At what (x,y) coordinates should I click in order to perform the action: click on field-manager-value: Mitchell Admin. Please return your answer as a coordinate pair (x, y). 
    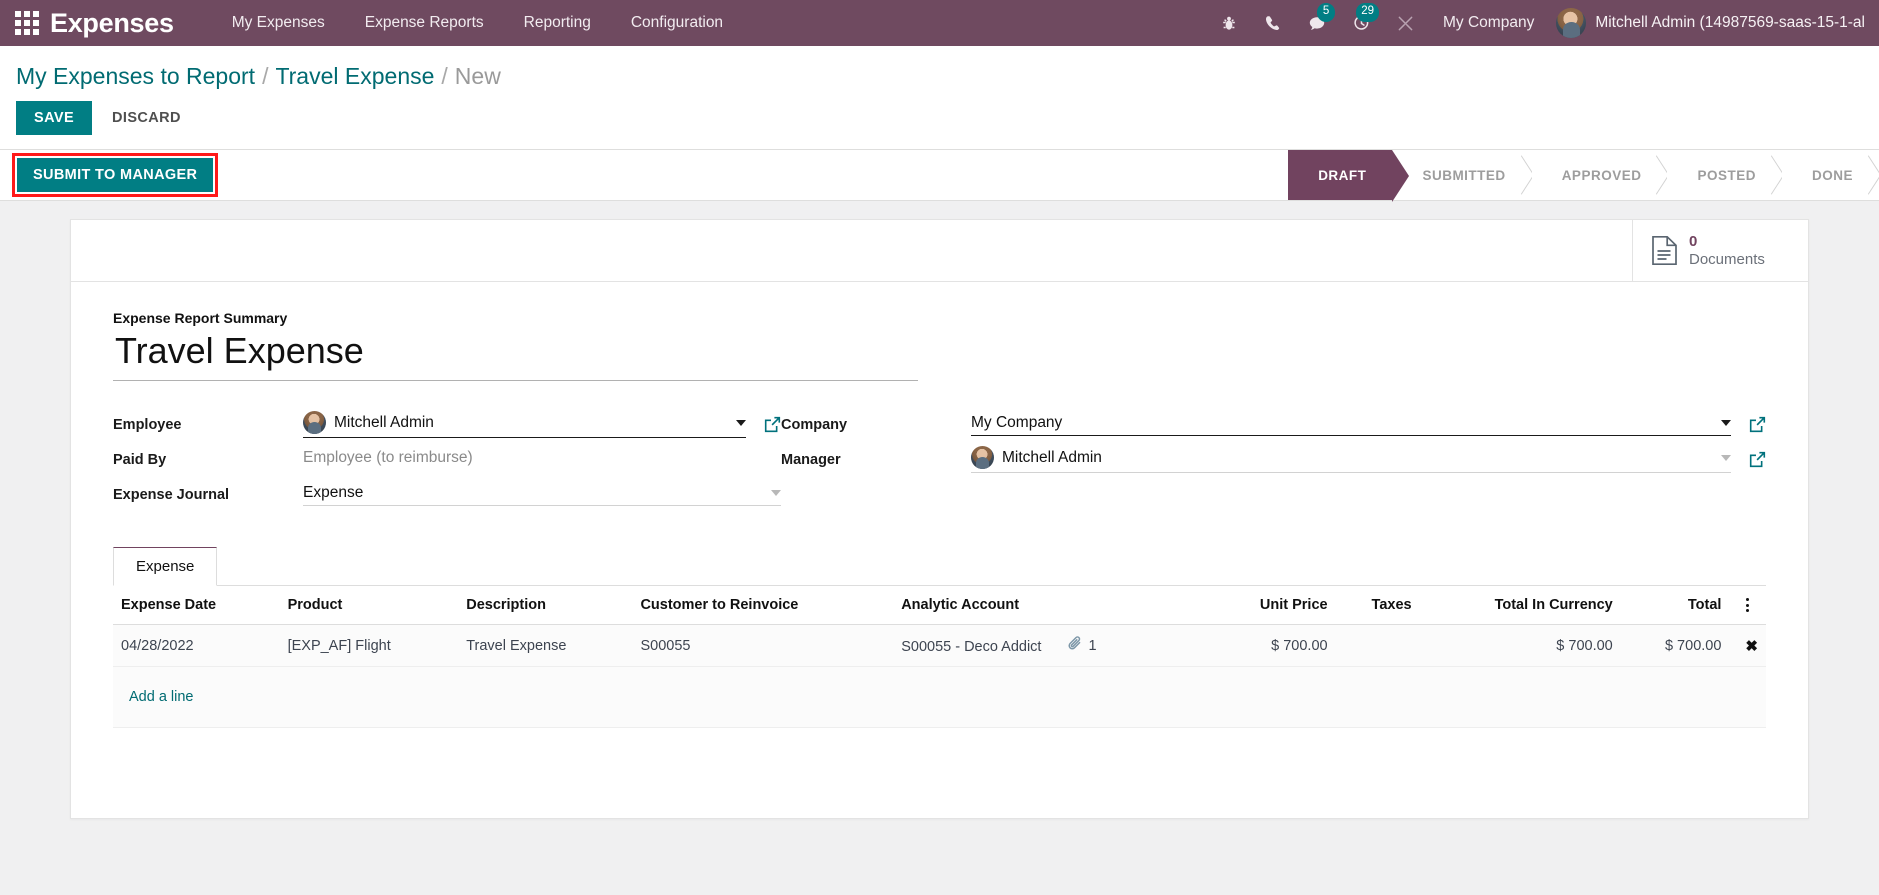
    Looking at the image, I should click on (1052, 457).